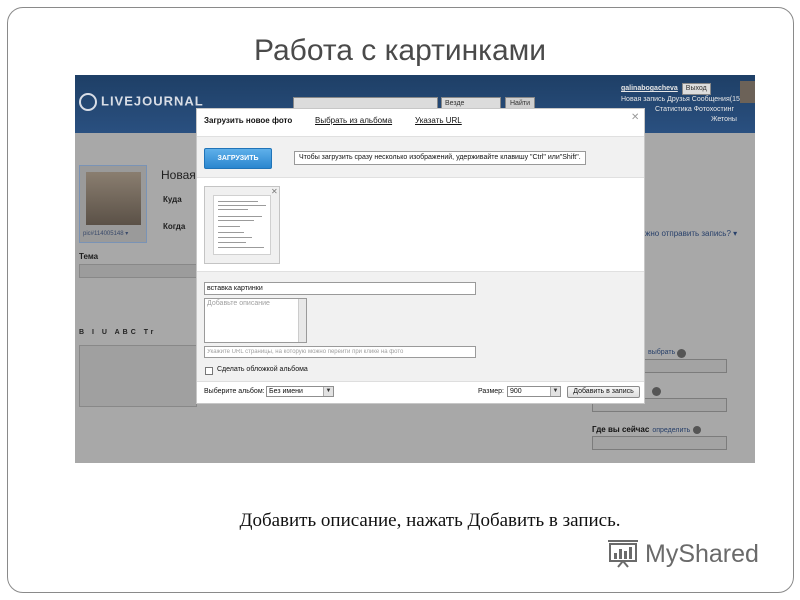 The width and height of the screenshot is (800, 600). Describe the element at coordinates (172, 199) in the screenshot. I see `to-label: Куда` at that location.